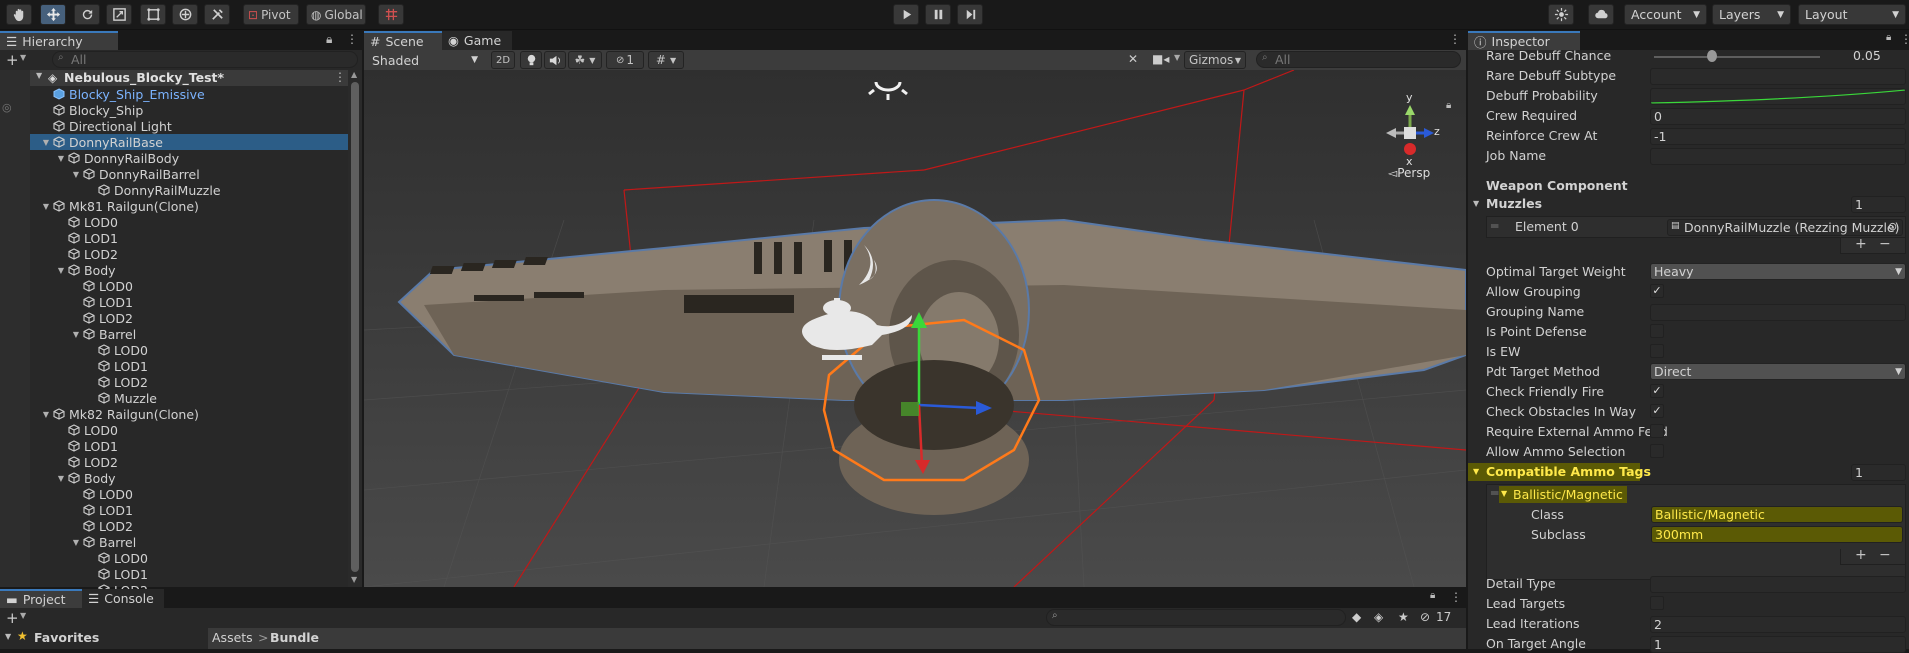  What do you see at coordinates (1778, 644) in the screenshot?
I see `on-target-angle-field: 1` at bounding box center [1778, 644].